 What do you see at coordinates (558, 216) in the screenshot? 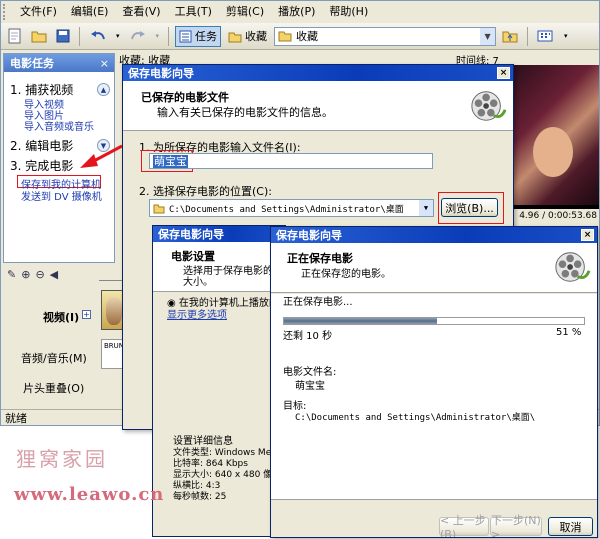
I see `preview-time: 4.96 / 0:00:53.68` at bounding box center [558, 216].